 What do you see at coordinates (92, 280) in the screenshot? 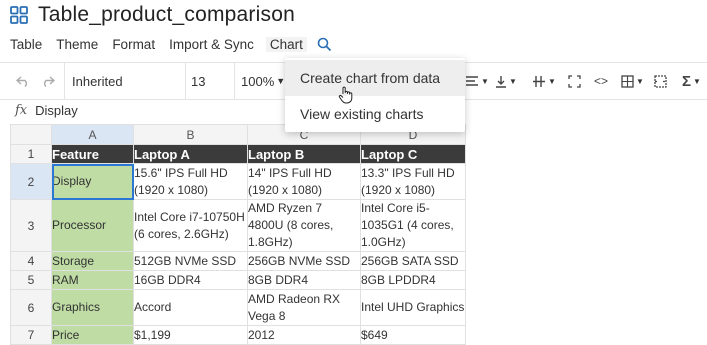
I see `table-cell: RAM` at bounding box center [92, 280].